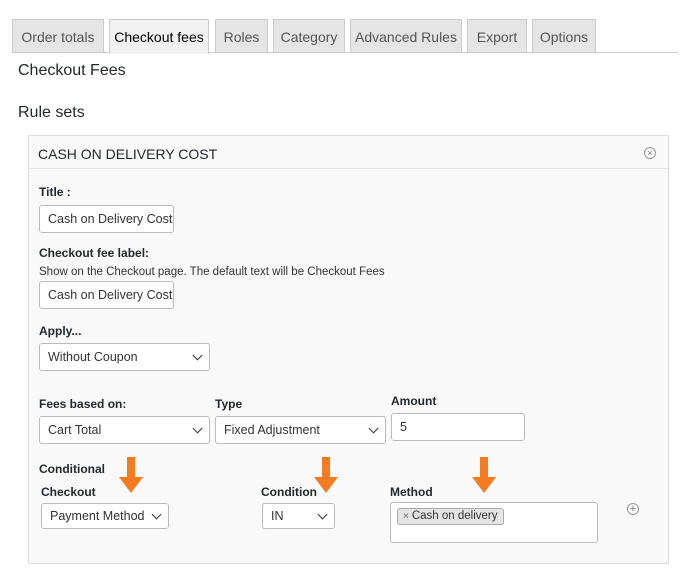 Image resolution: width=692 pixels, height=579 pixels. What do you see at coordinates (106, 219) in the screenshot?
I see `title-input: Cash on Delivery Cost` at bounding box center [106, 219].